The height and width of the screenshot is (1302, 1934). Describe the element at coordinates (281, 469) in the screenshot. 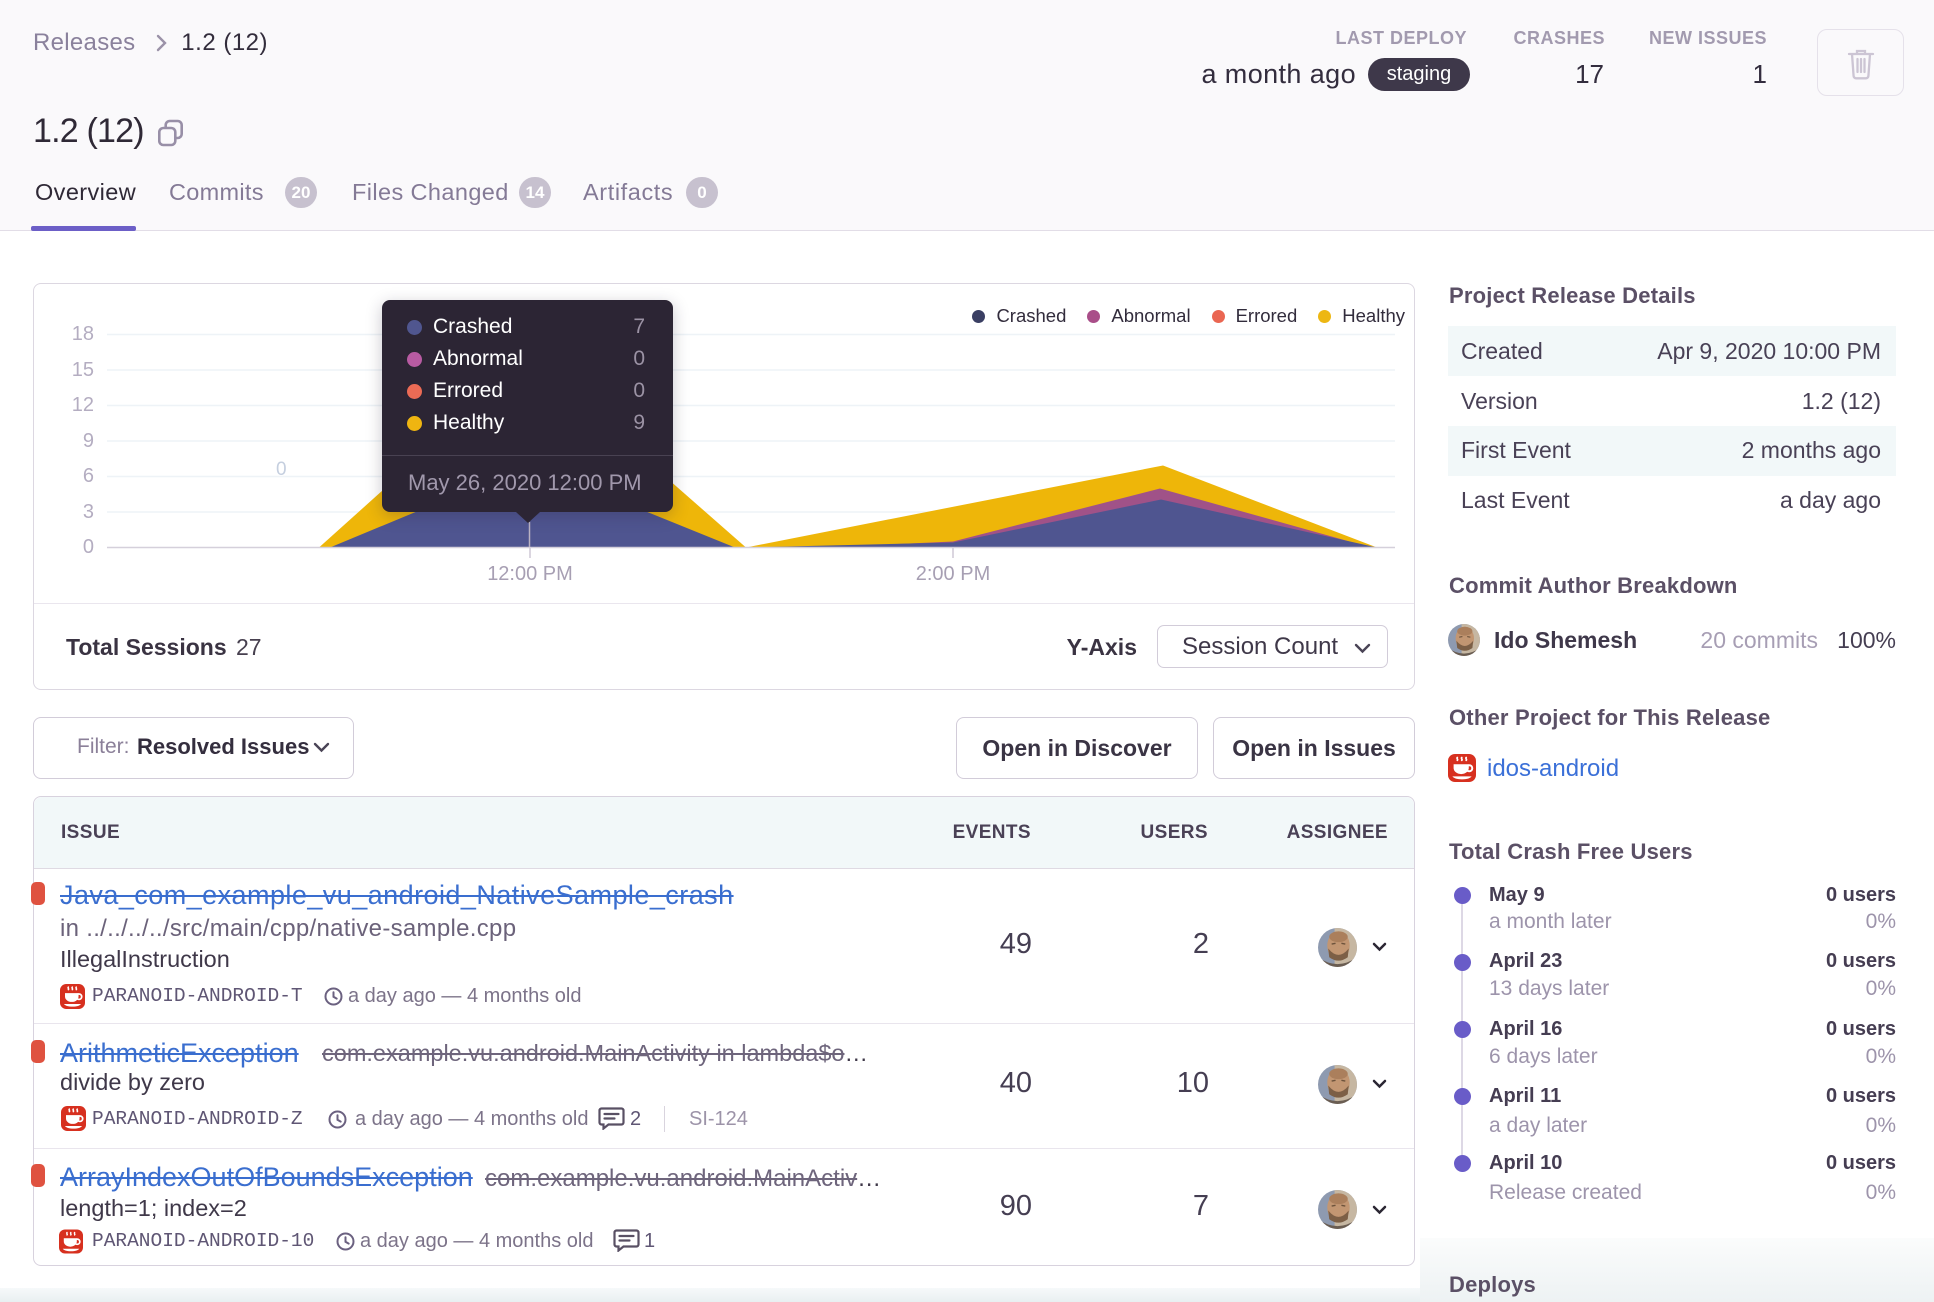

I see `svg-text: 0` at that location.